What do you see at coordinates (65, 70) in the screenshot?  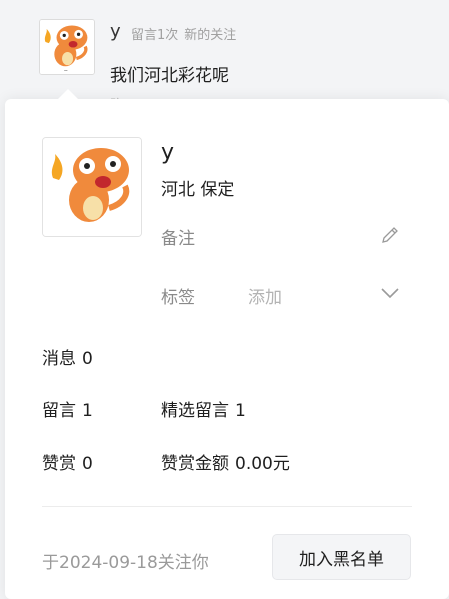 I see `svg-text: ꟷ` at bounding box center [65, 70].